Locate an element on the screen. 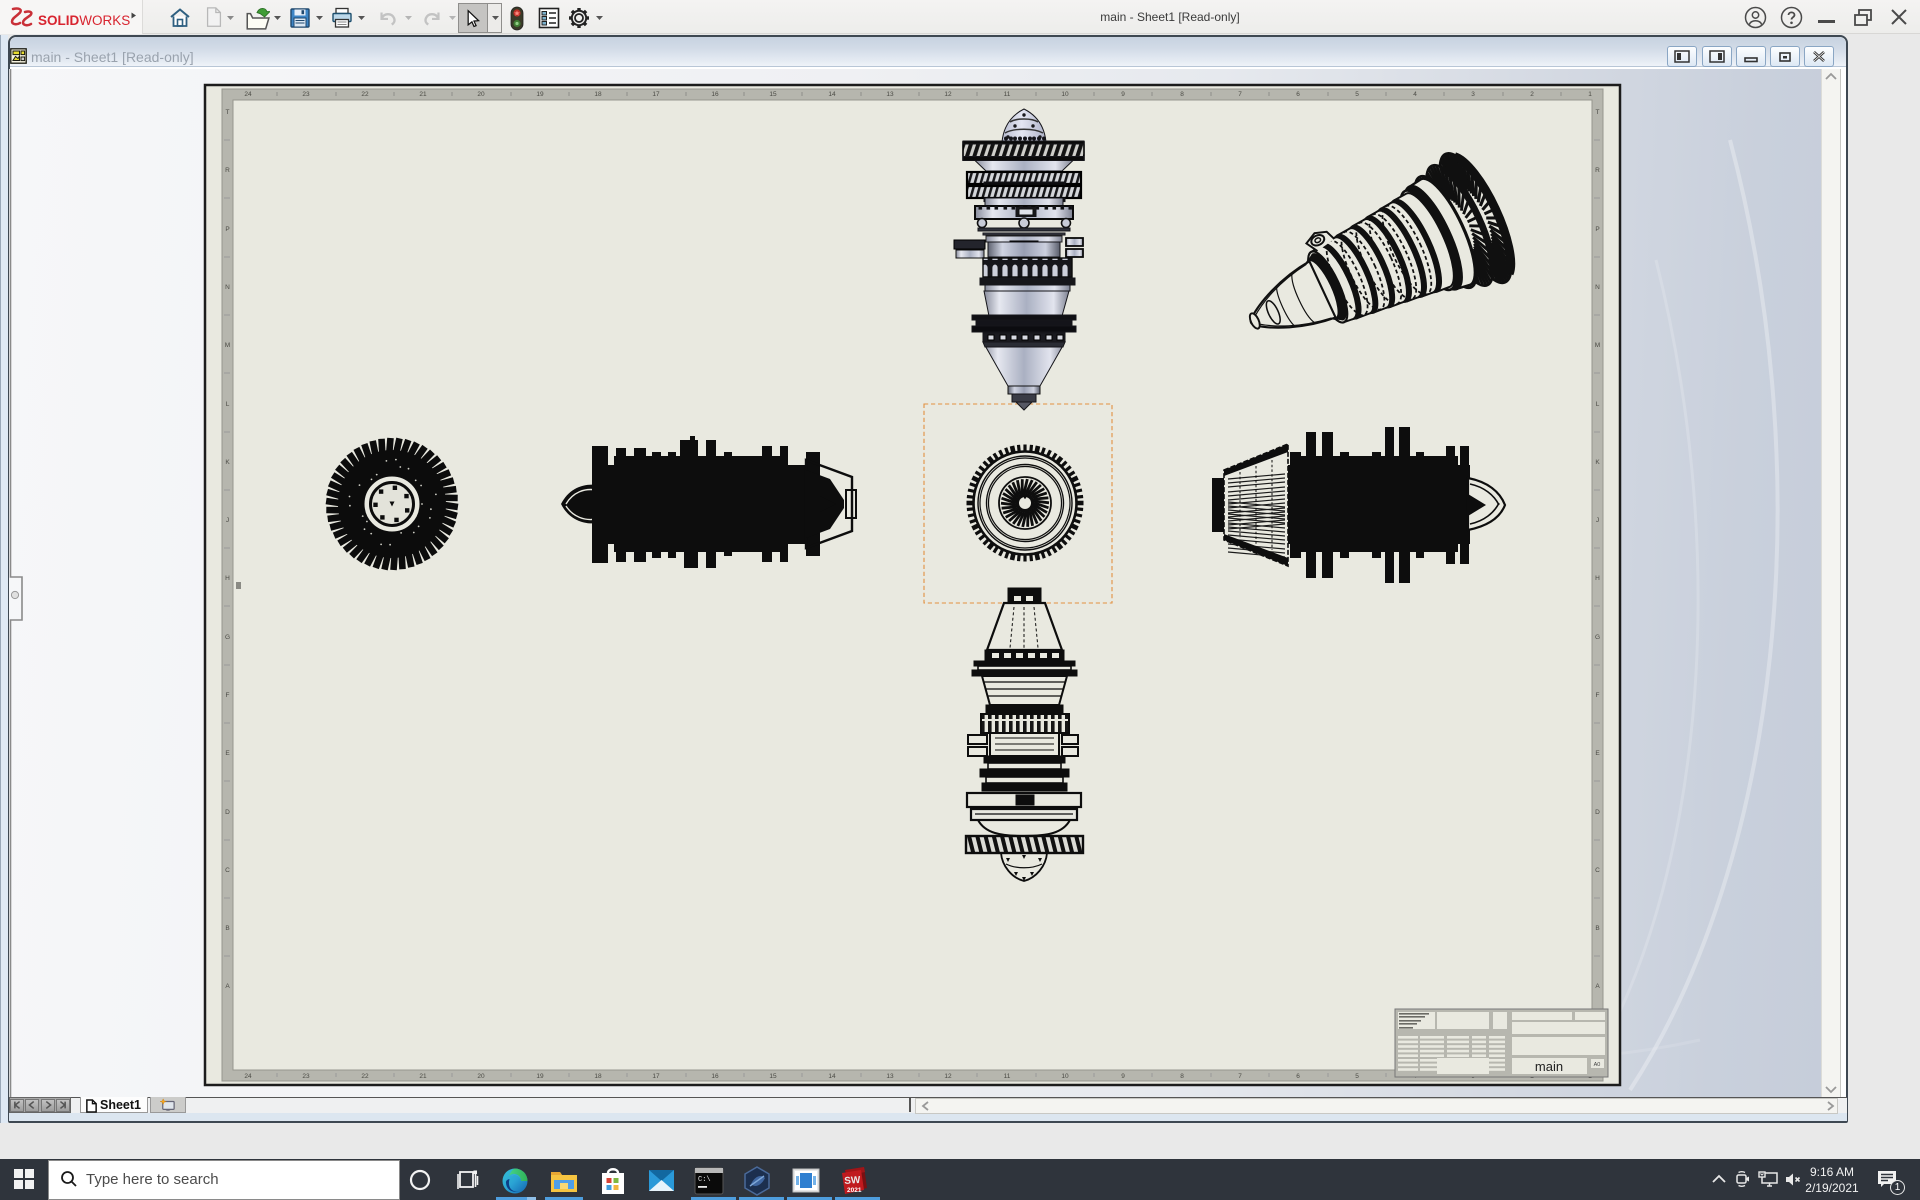 This screenshot has height=1200, width=1920. svg-text: A0 is located at coordinates (1597, 1065).